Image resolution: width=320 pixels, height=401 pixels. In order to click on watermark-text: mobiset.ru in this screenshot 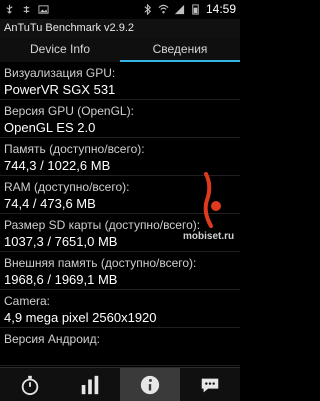, I will do `click(209, 236)`.